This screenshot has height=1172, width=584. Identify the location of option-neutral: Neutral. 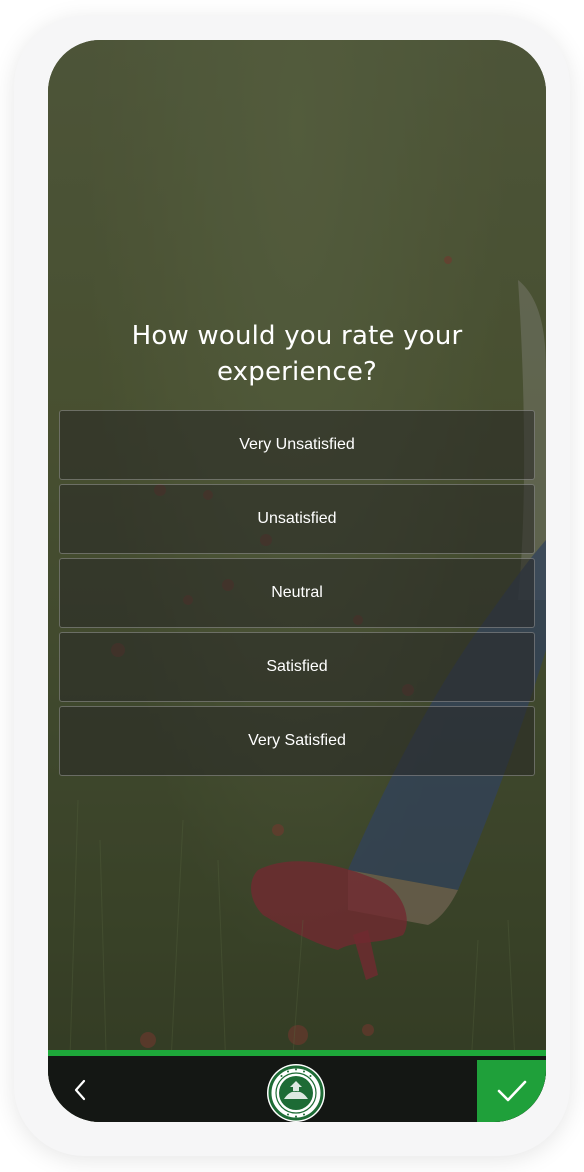
(297, 593).